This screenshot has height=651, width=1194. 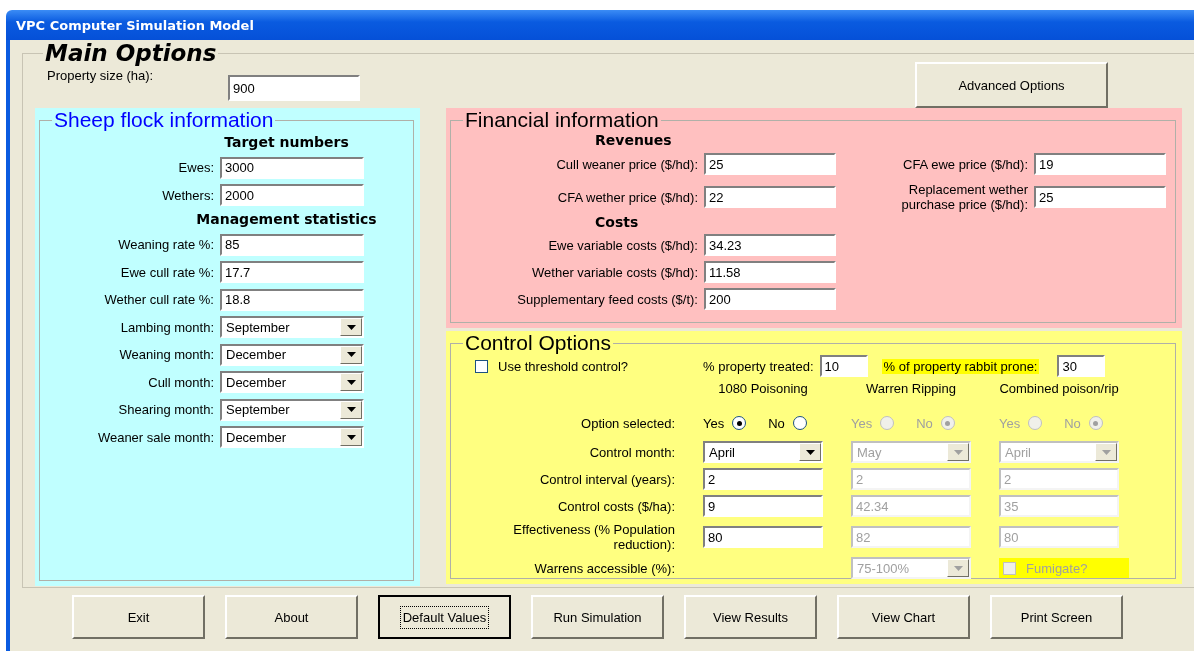 What do you see at coordinates (1059, 389) in the screenshot?
I see `column-heading: Combined poison/rip` at bounding box center [1059, 389].